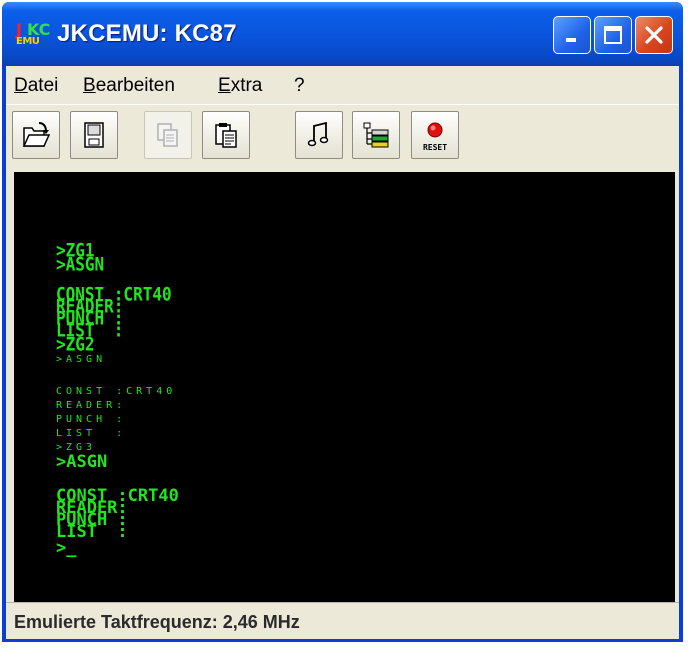  I want to click on app-icon: J KC EMU, so click(33, 36).